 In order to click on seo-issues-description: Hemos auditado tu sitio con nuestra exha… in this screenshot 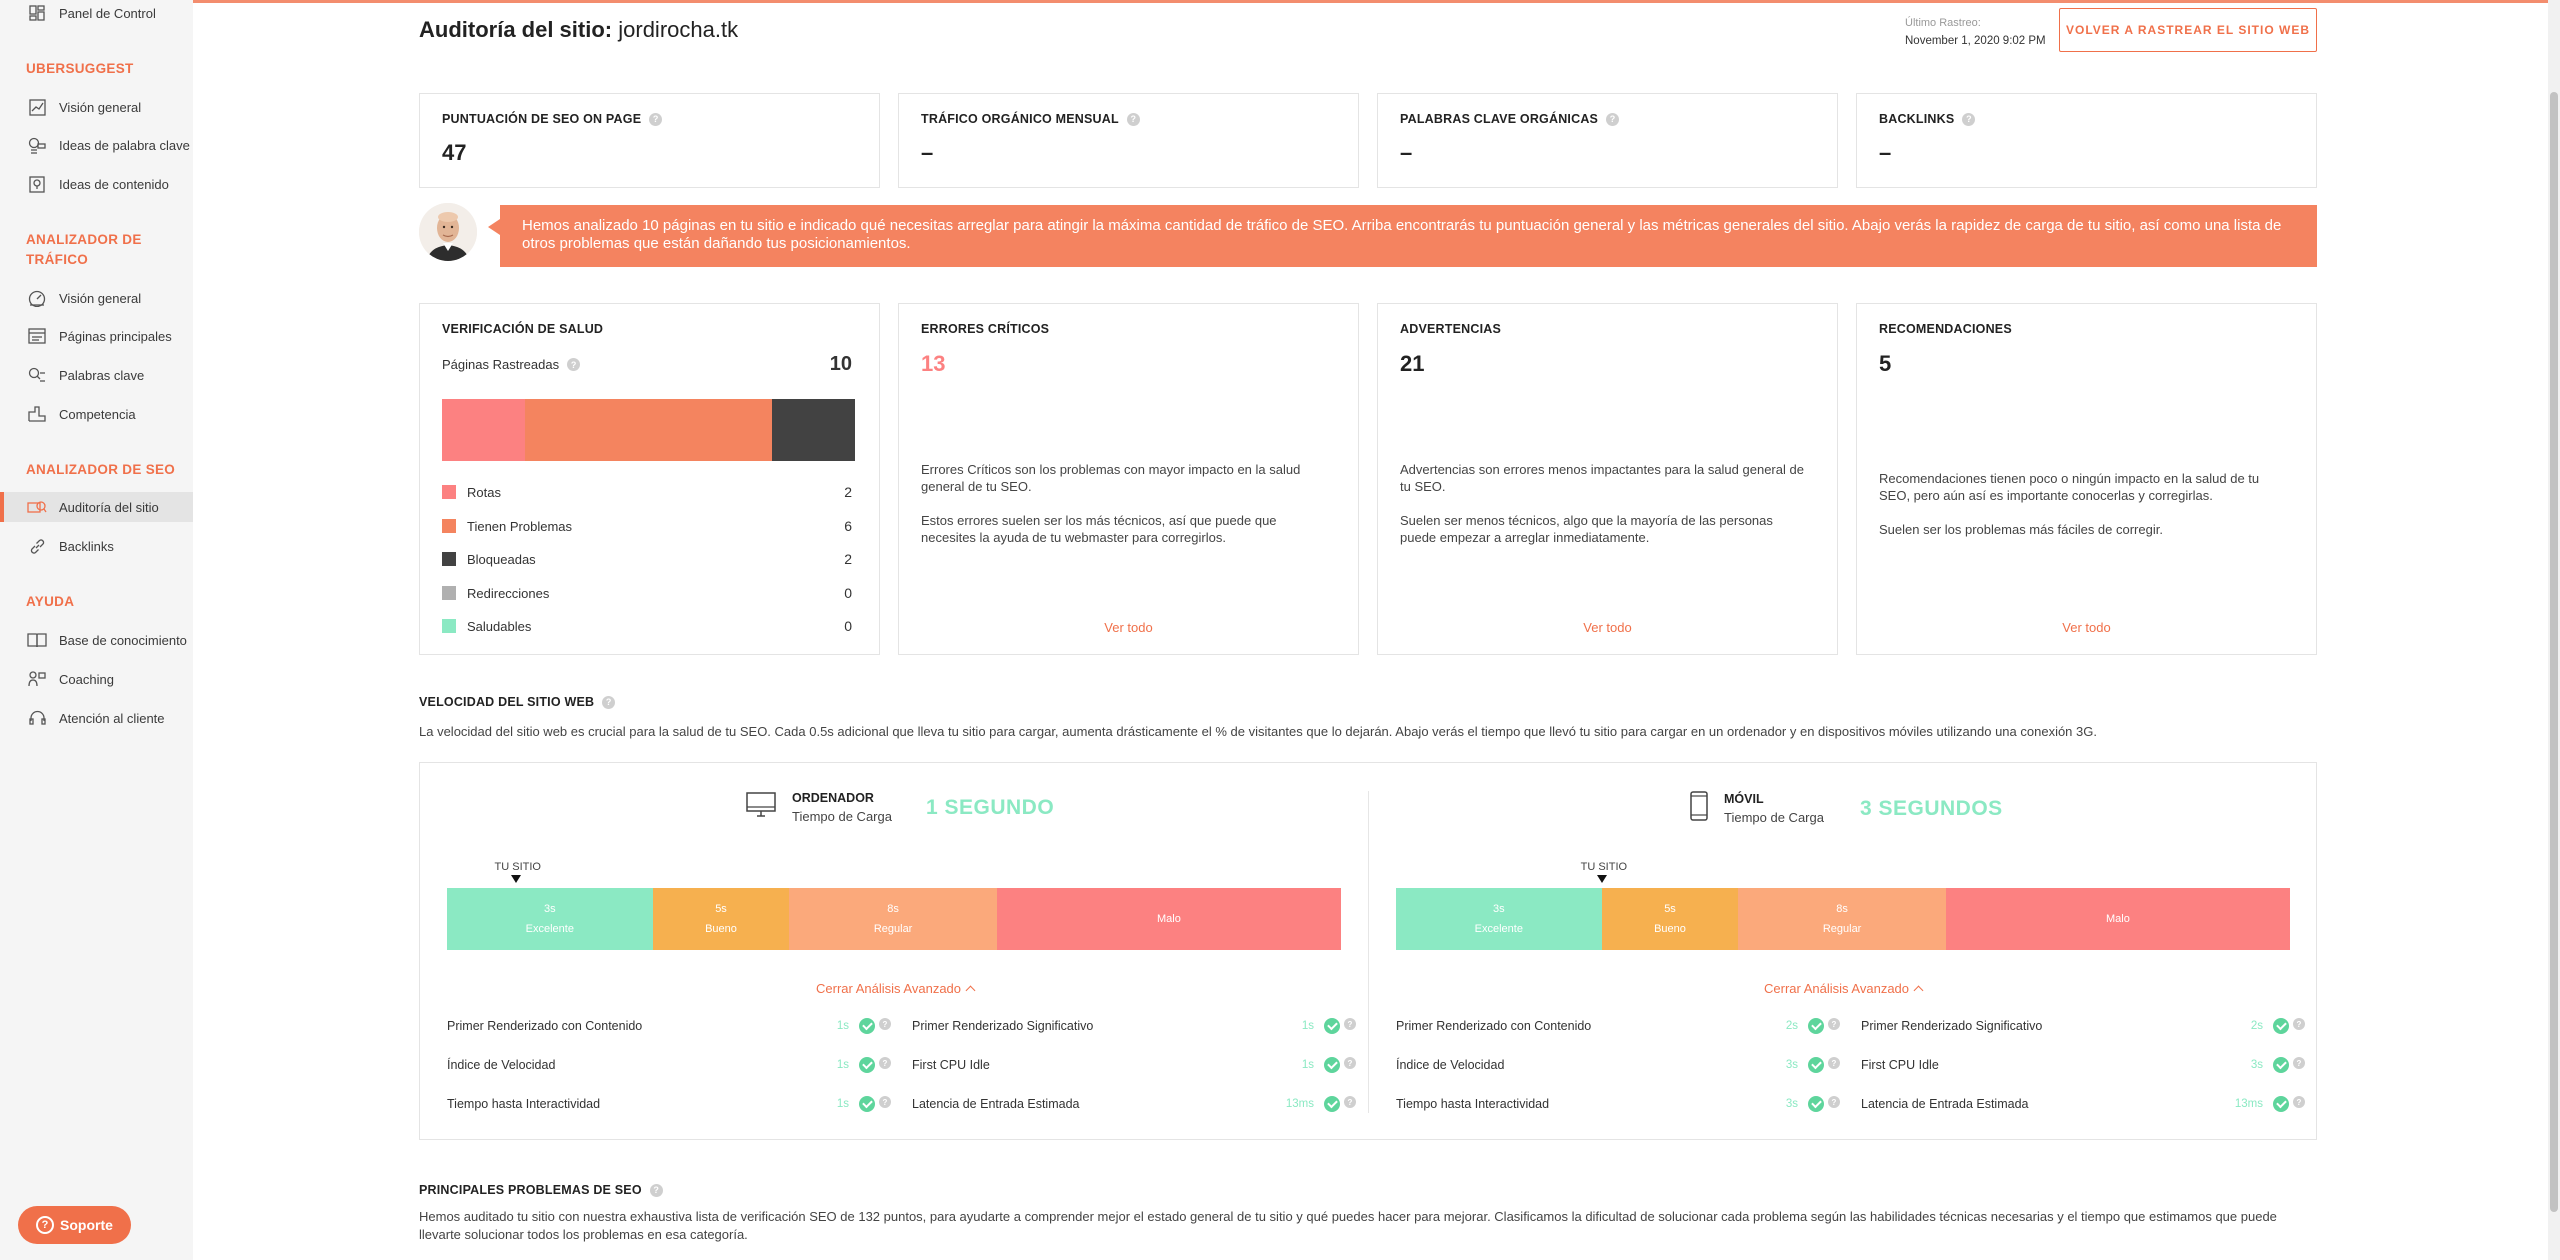, I will do `click(1348, 1225)`.